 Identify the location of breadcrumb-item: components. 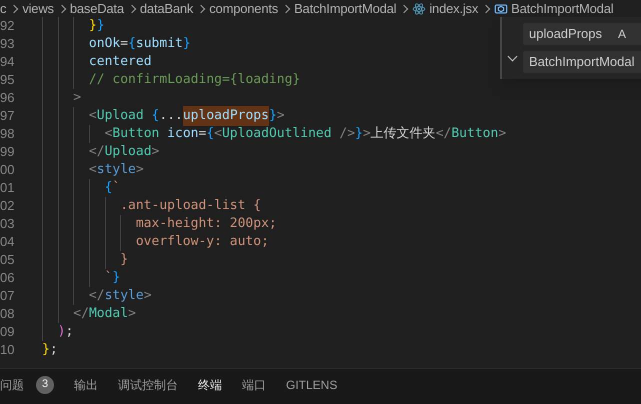
(243, 9).